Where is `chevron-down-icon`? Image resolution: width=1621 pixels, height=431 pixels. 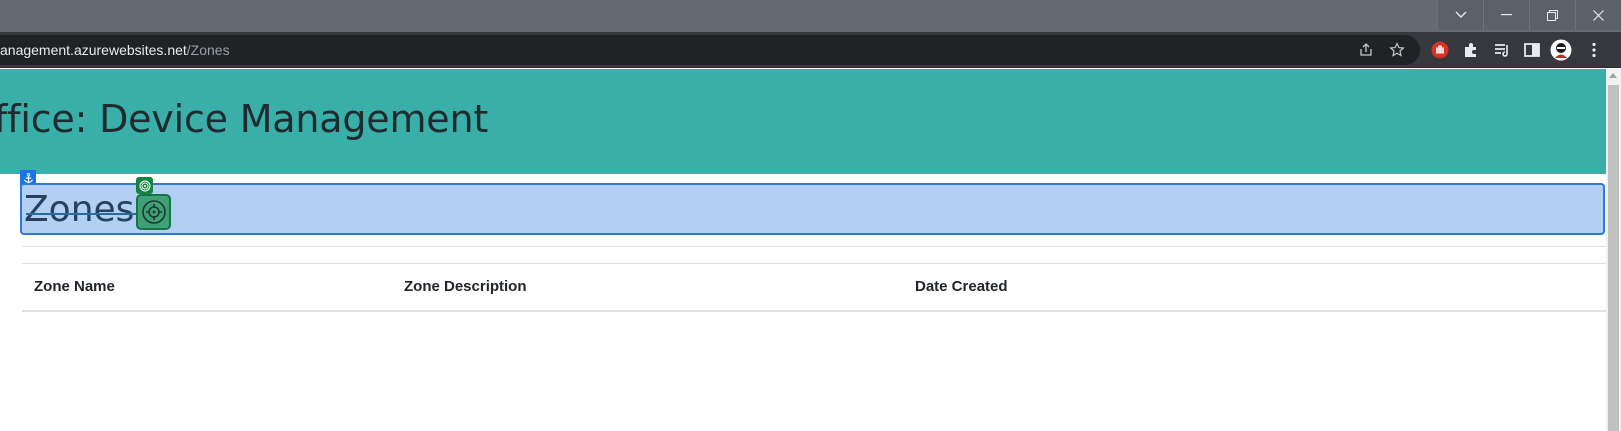 chevron-down-icon is located at coordinates (1460, 14).